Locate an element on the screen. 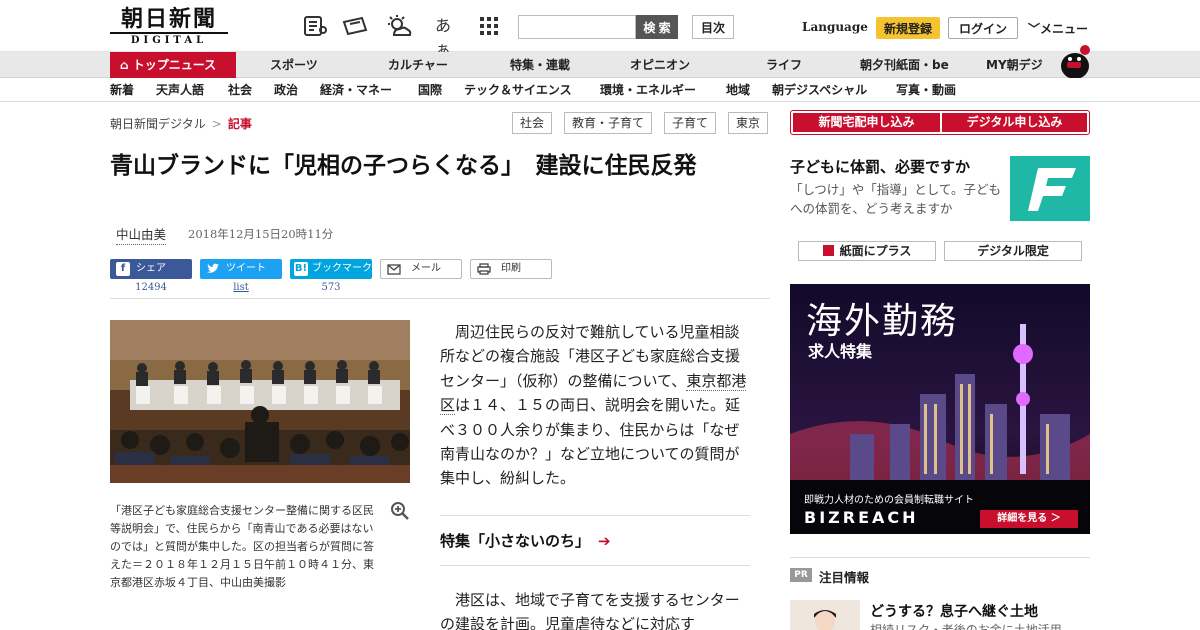 This screenshot has height=630, width=1200. child-abuse-link: 児童虐待 is located at coordinates (575, 622).